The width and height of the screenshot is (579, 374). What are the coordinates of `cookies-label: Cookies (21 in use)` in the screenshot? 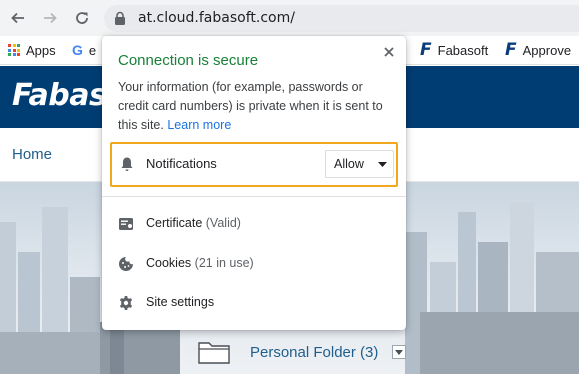 It's located at (200, 263).